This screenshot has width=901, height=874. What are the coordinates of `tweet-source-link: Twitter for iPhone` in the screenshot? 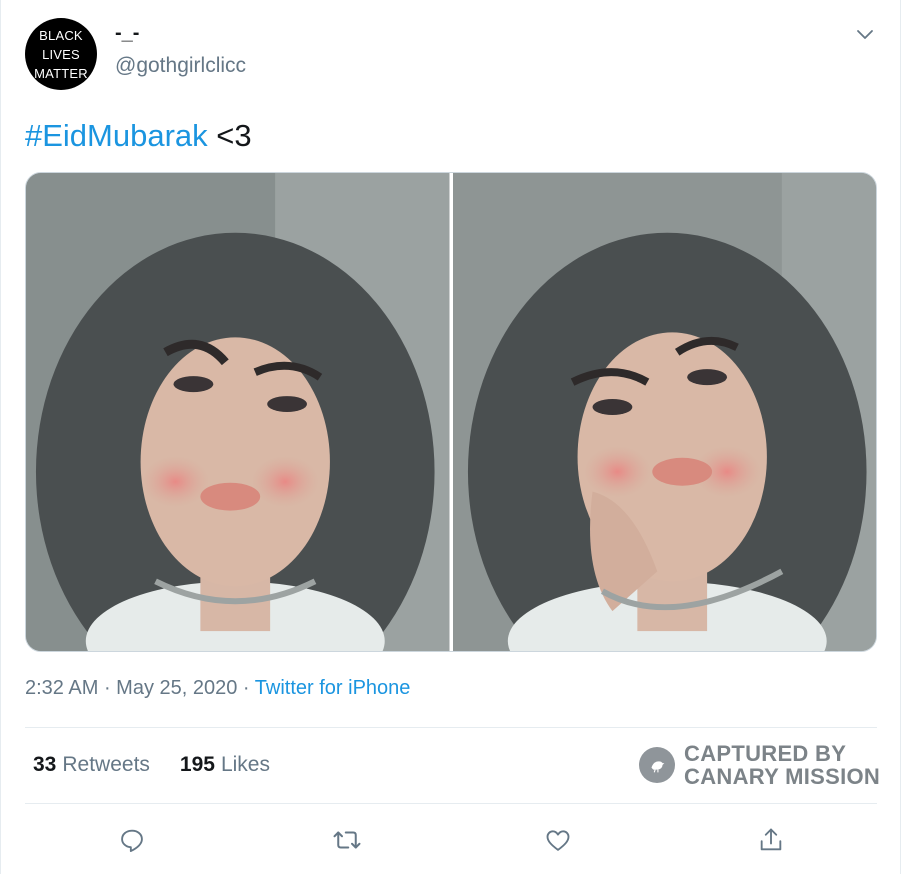 It's located at (333, 688).